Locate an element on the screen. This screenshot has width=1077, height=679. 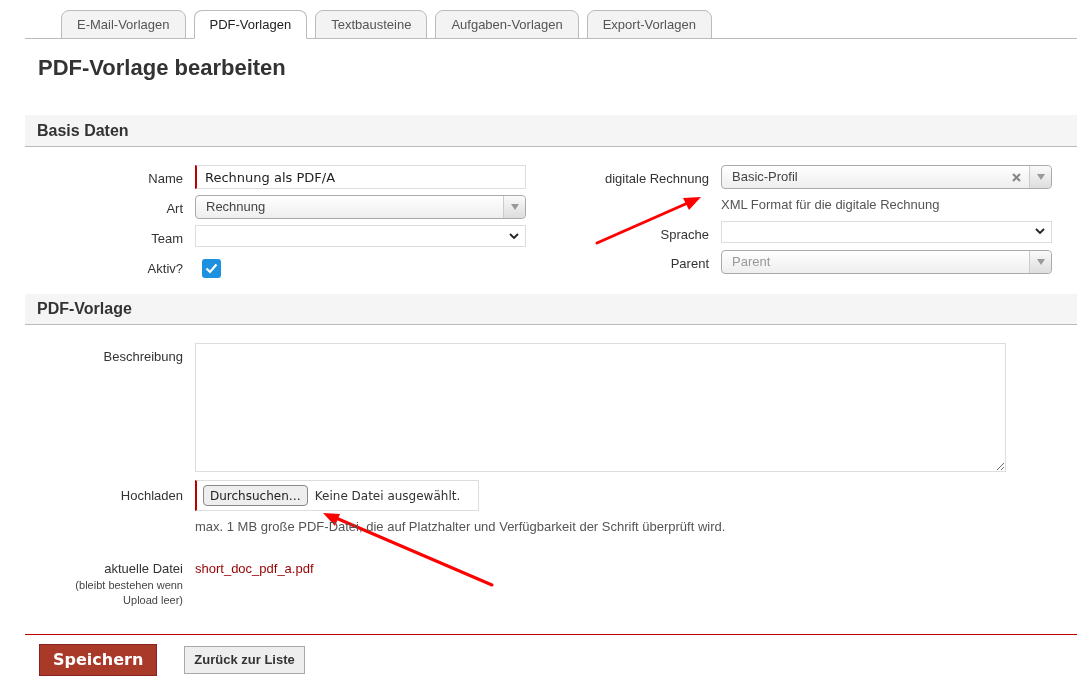
checkbox is located at coordinates (211, 268).